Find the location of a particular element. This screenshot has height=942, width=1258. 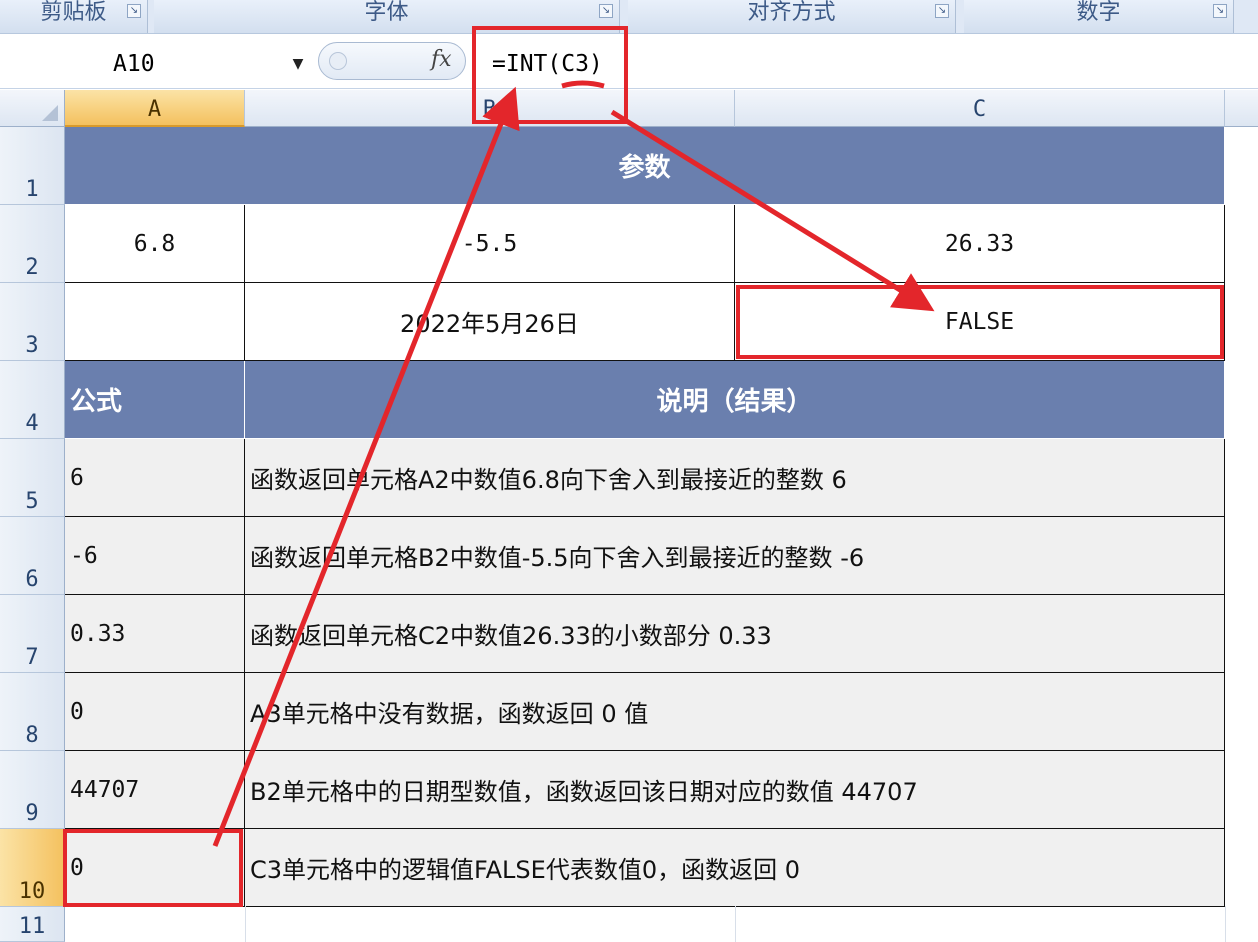

underline-c3-reference is located at coordinates (583, 84).